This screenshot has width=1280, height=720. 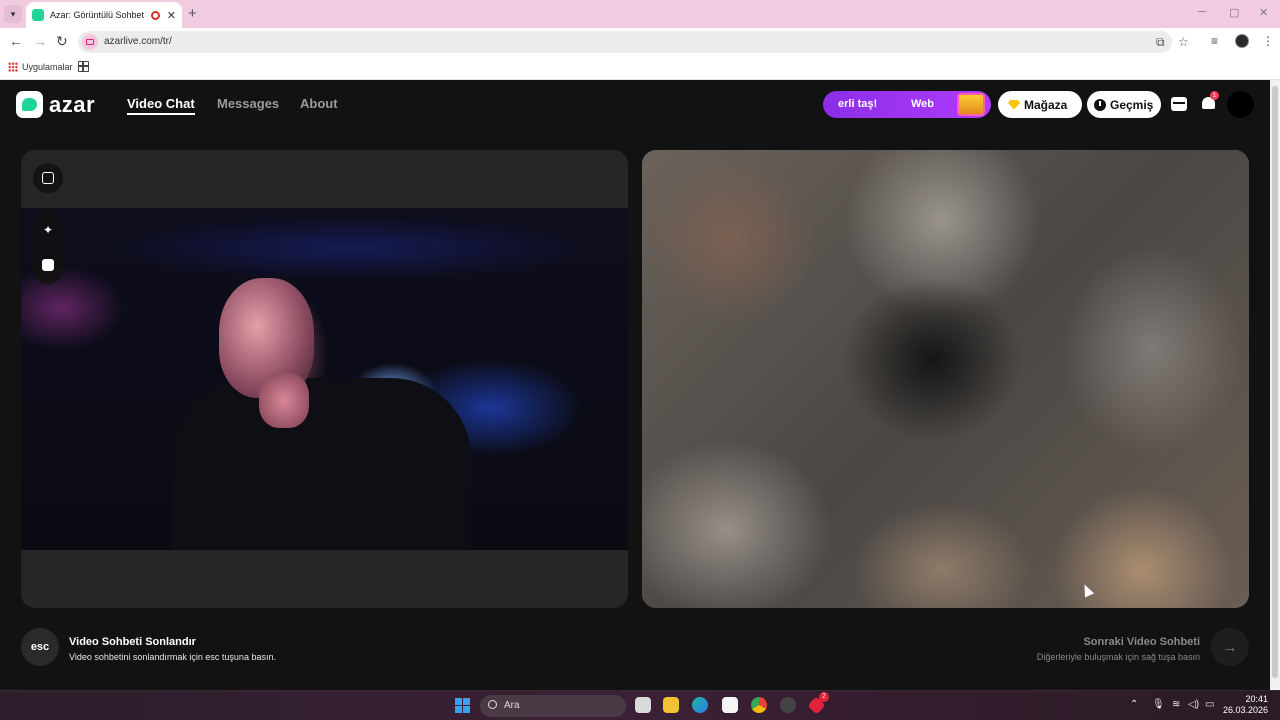 What do you see at coordinates (47, 67) in the screenshot?
I see `apps-bookmark: Uygulamalar` at bounding box center [47, 67].